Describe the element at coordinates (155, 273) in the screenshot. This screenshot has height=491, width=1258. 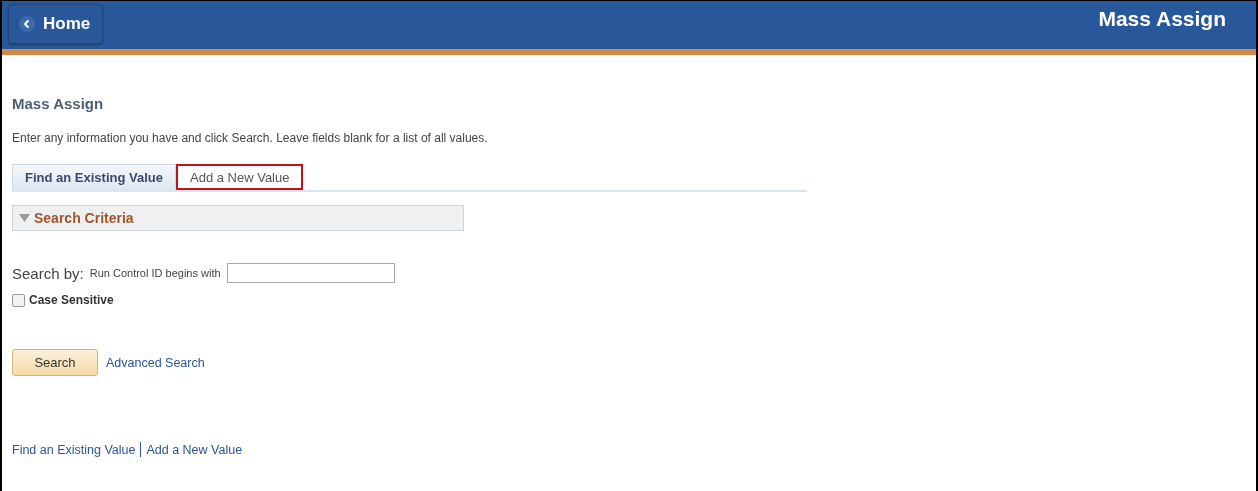
I see `field-label: Run Control ID begins with` at that location.